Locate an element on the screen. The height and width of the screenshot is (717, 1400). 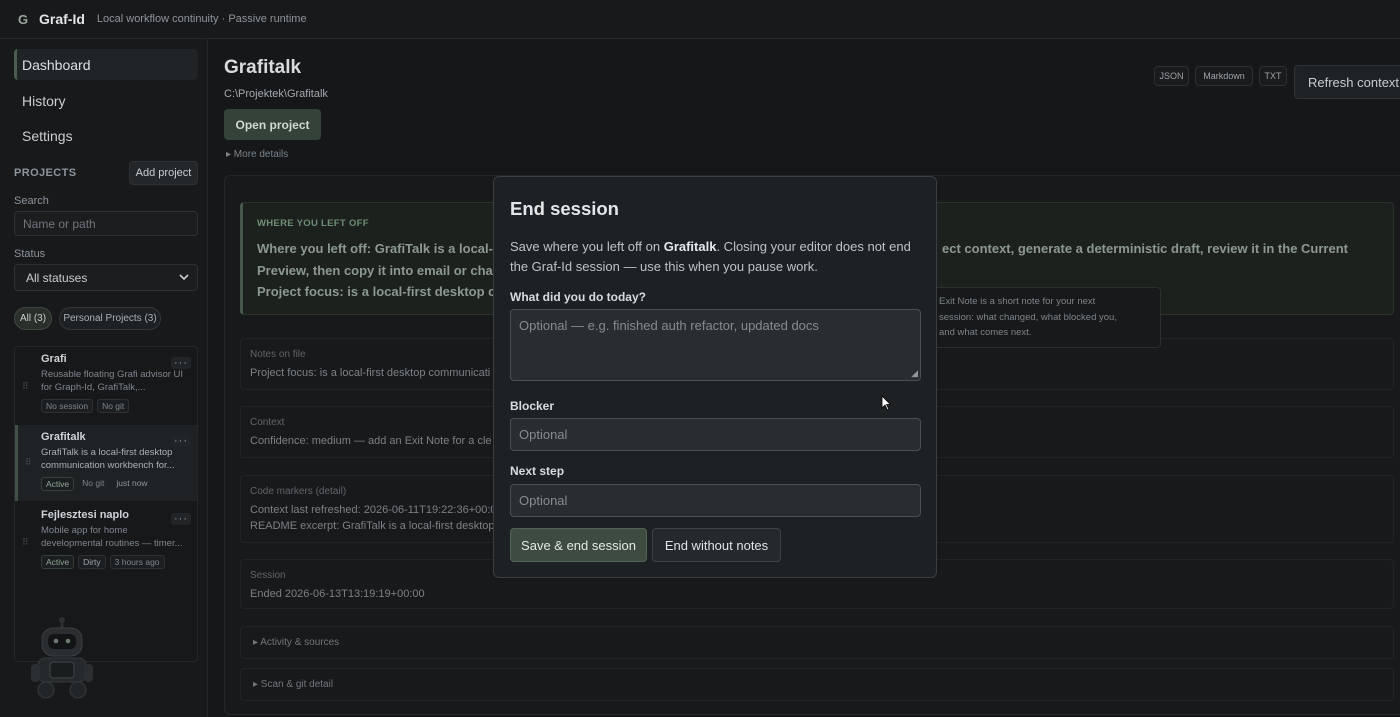
page-title: Grafitalk is located at coordinates (263, 67).